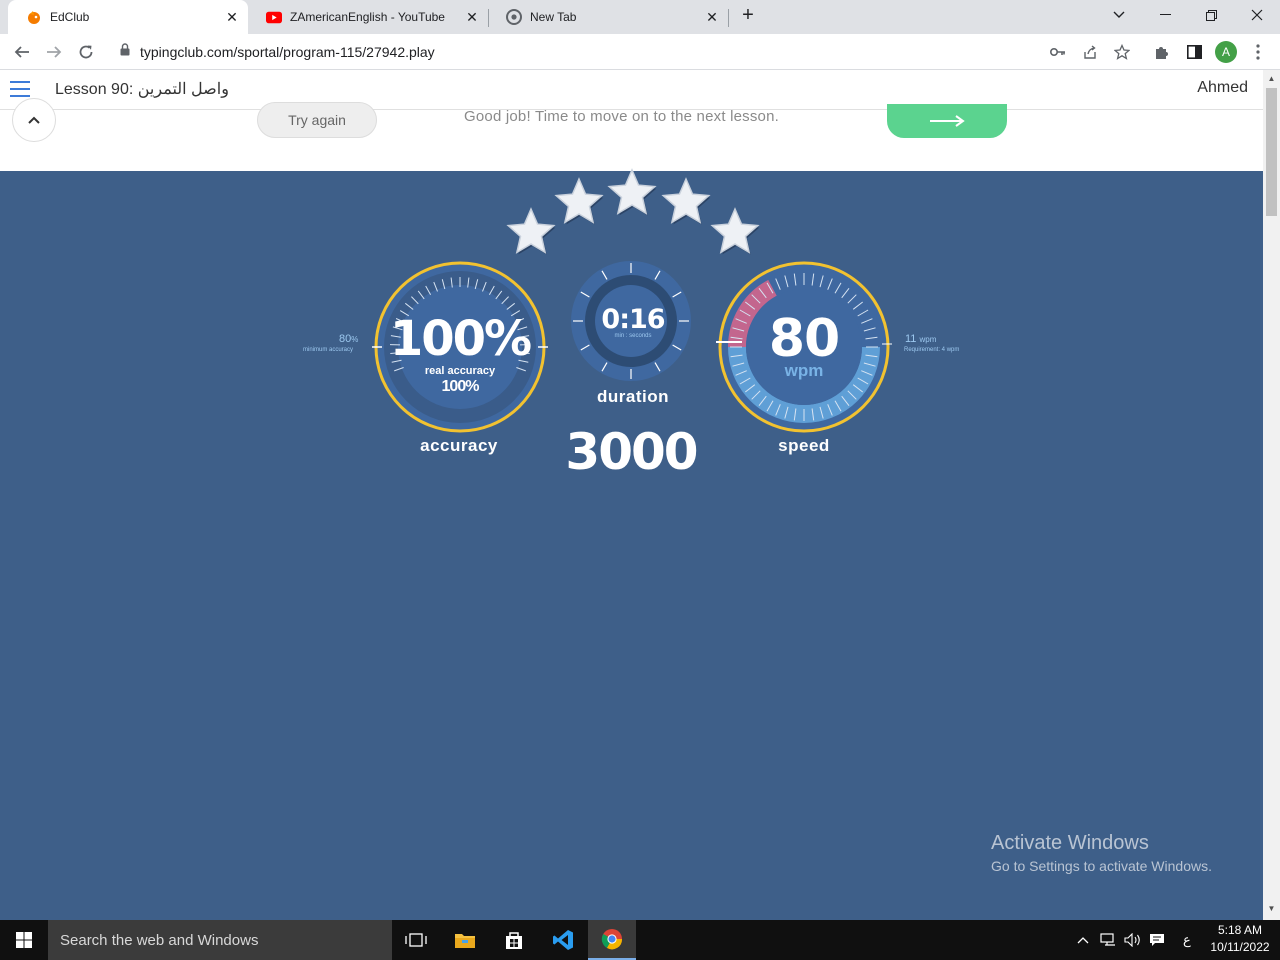 The height and width of the screenshot is (960, 1280). Describe the element at coordinates (355, 339) in the screenshot. I see `min-accuracy-unit: %` at that location.